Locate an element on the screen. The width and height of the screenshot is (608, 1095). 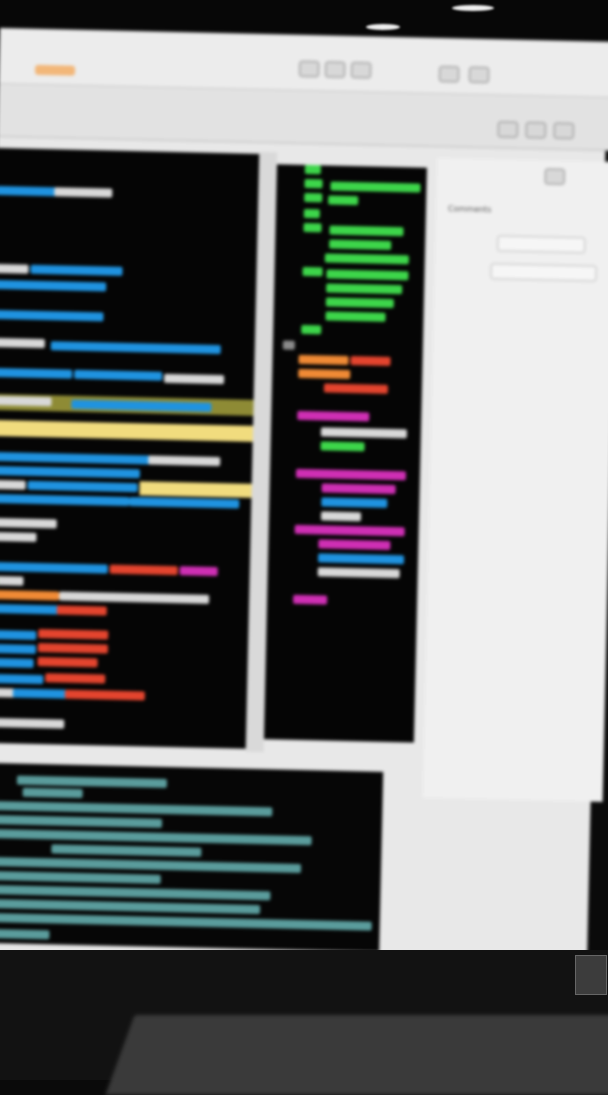
panel-title: Comments is located at coordinates (469, 209).